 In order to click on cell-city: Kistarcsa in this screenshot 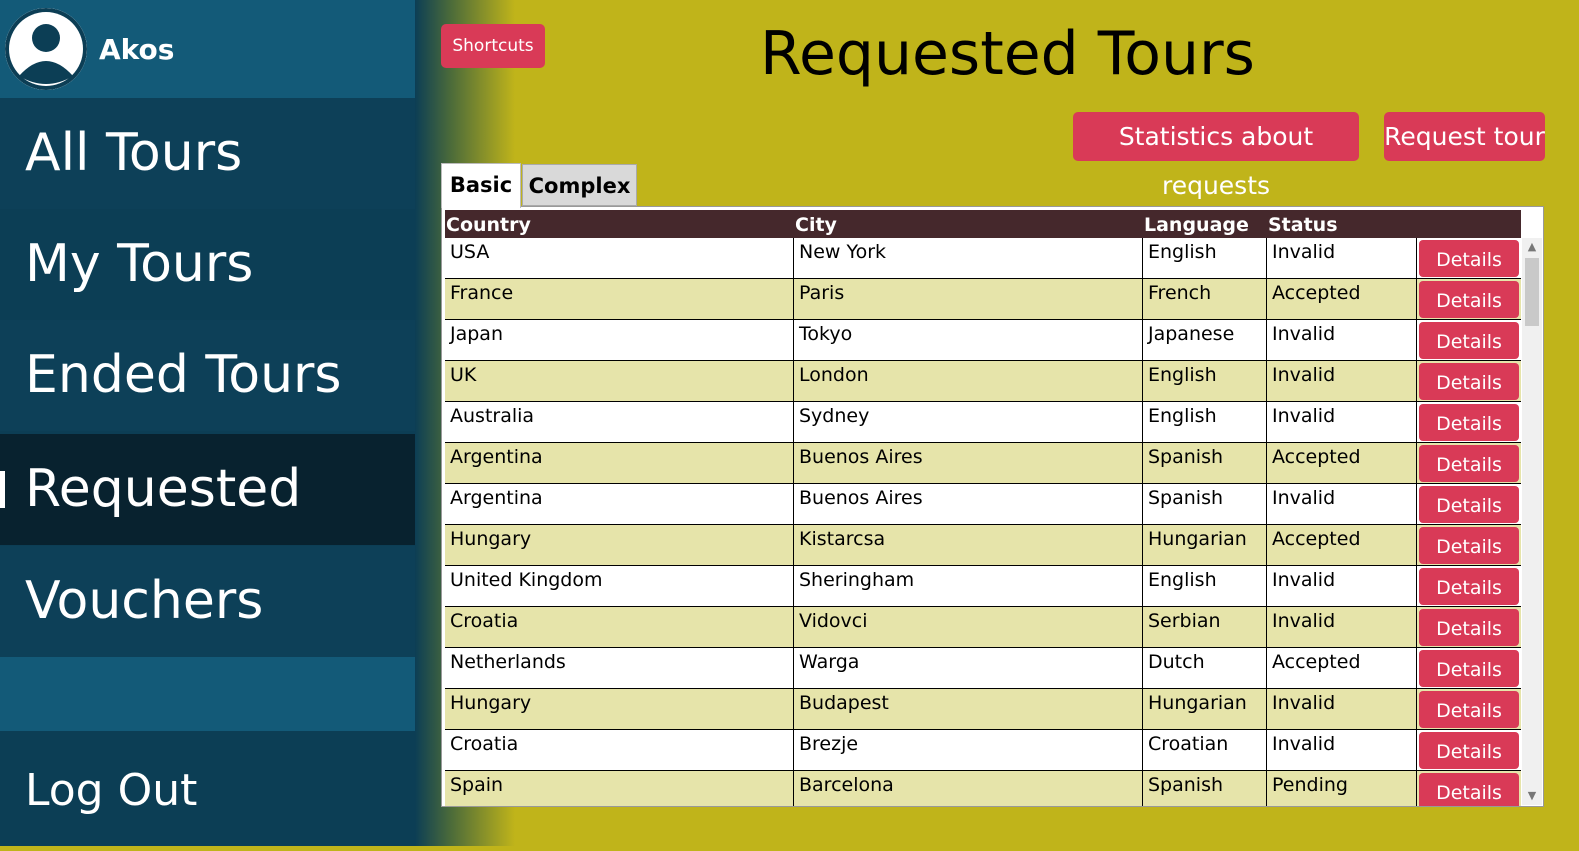, I will do `click(968, 545)`.